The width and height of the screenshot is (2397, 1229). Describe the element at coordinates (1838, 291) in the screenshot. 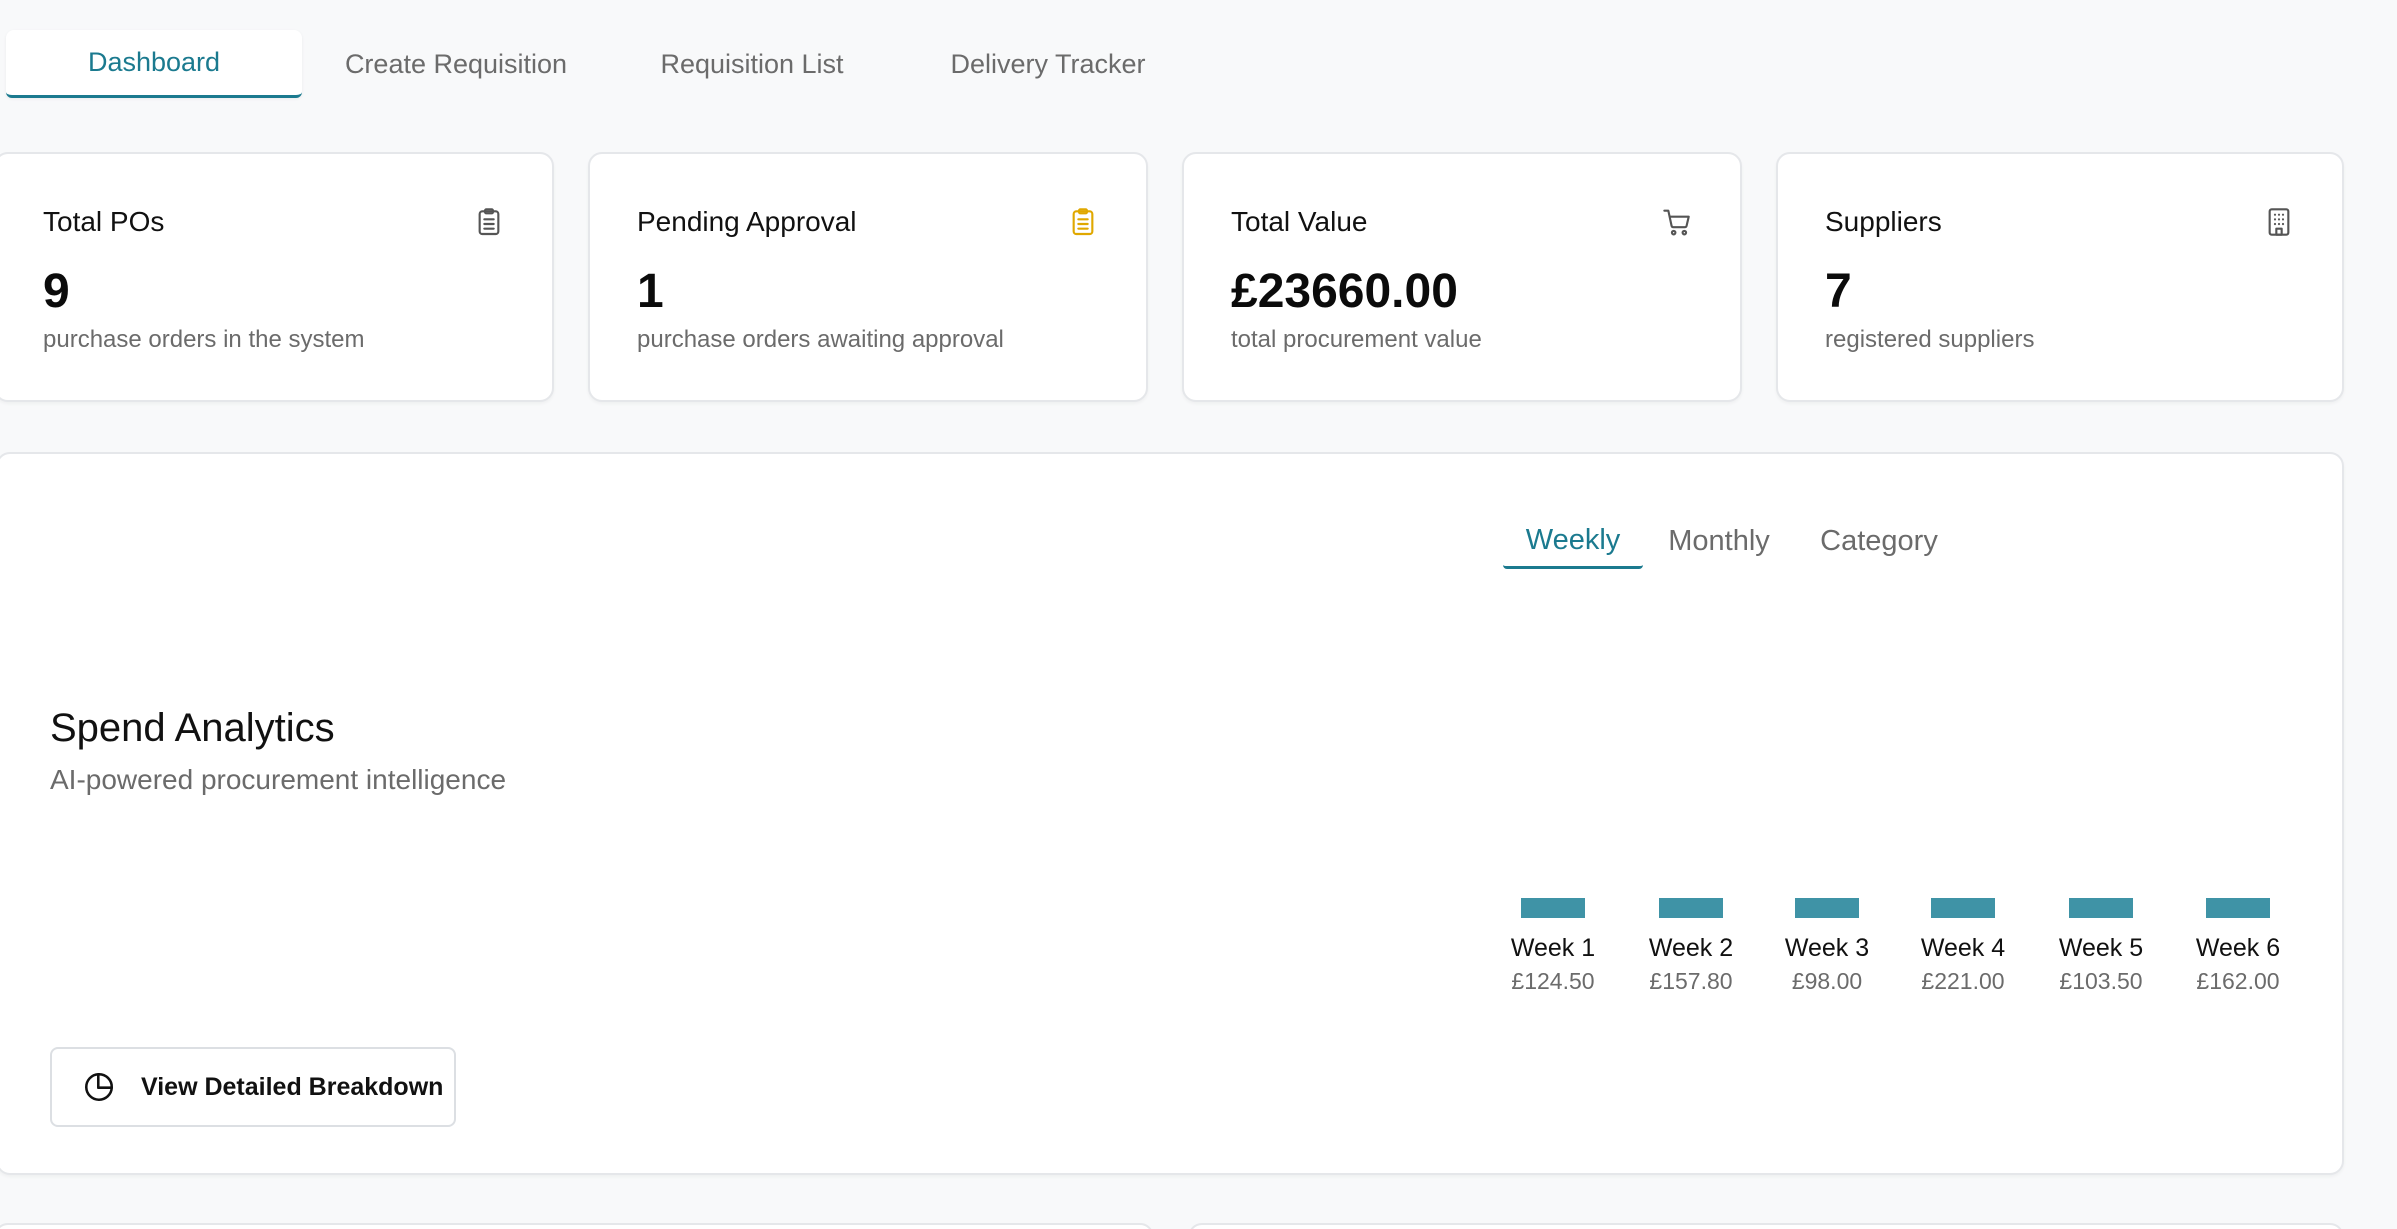

I see `stat-value: 7` at that location.